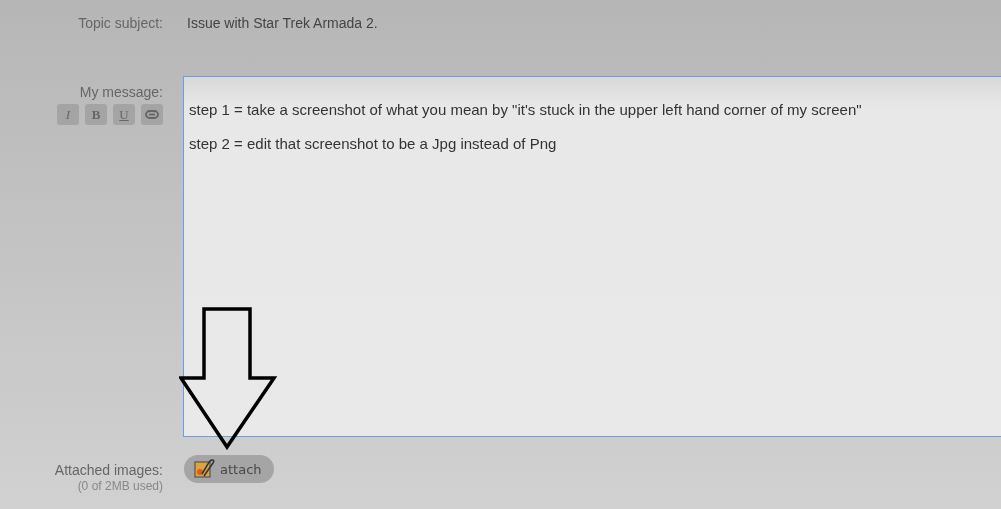 The width and height of the screenshot is (1001, 509). Describe the element at coordinates (68, 114) in the screenshot. I see `italic-button: I` at that location.